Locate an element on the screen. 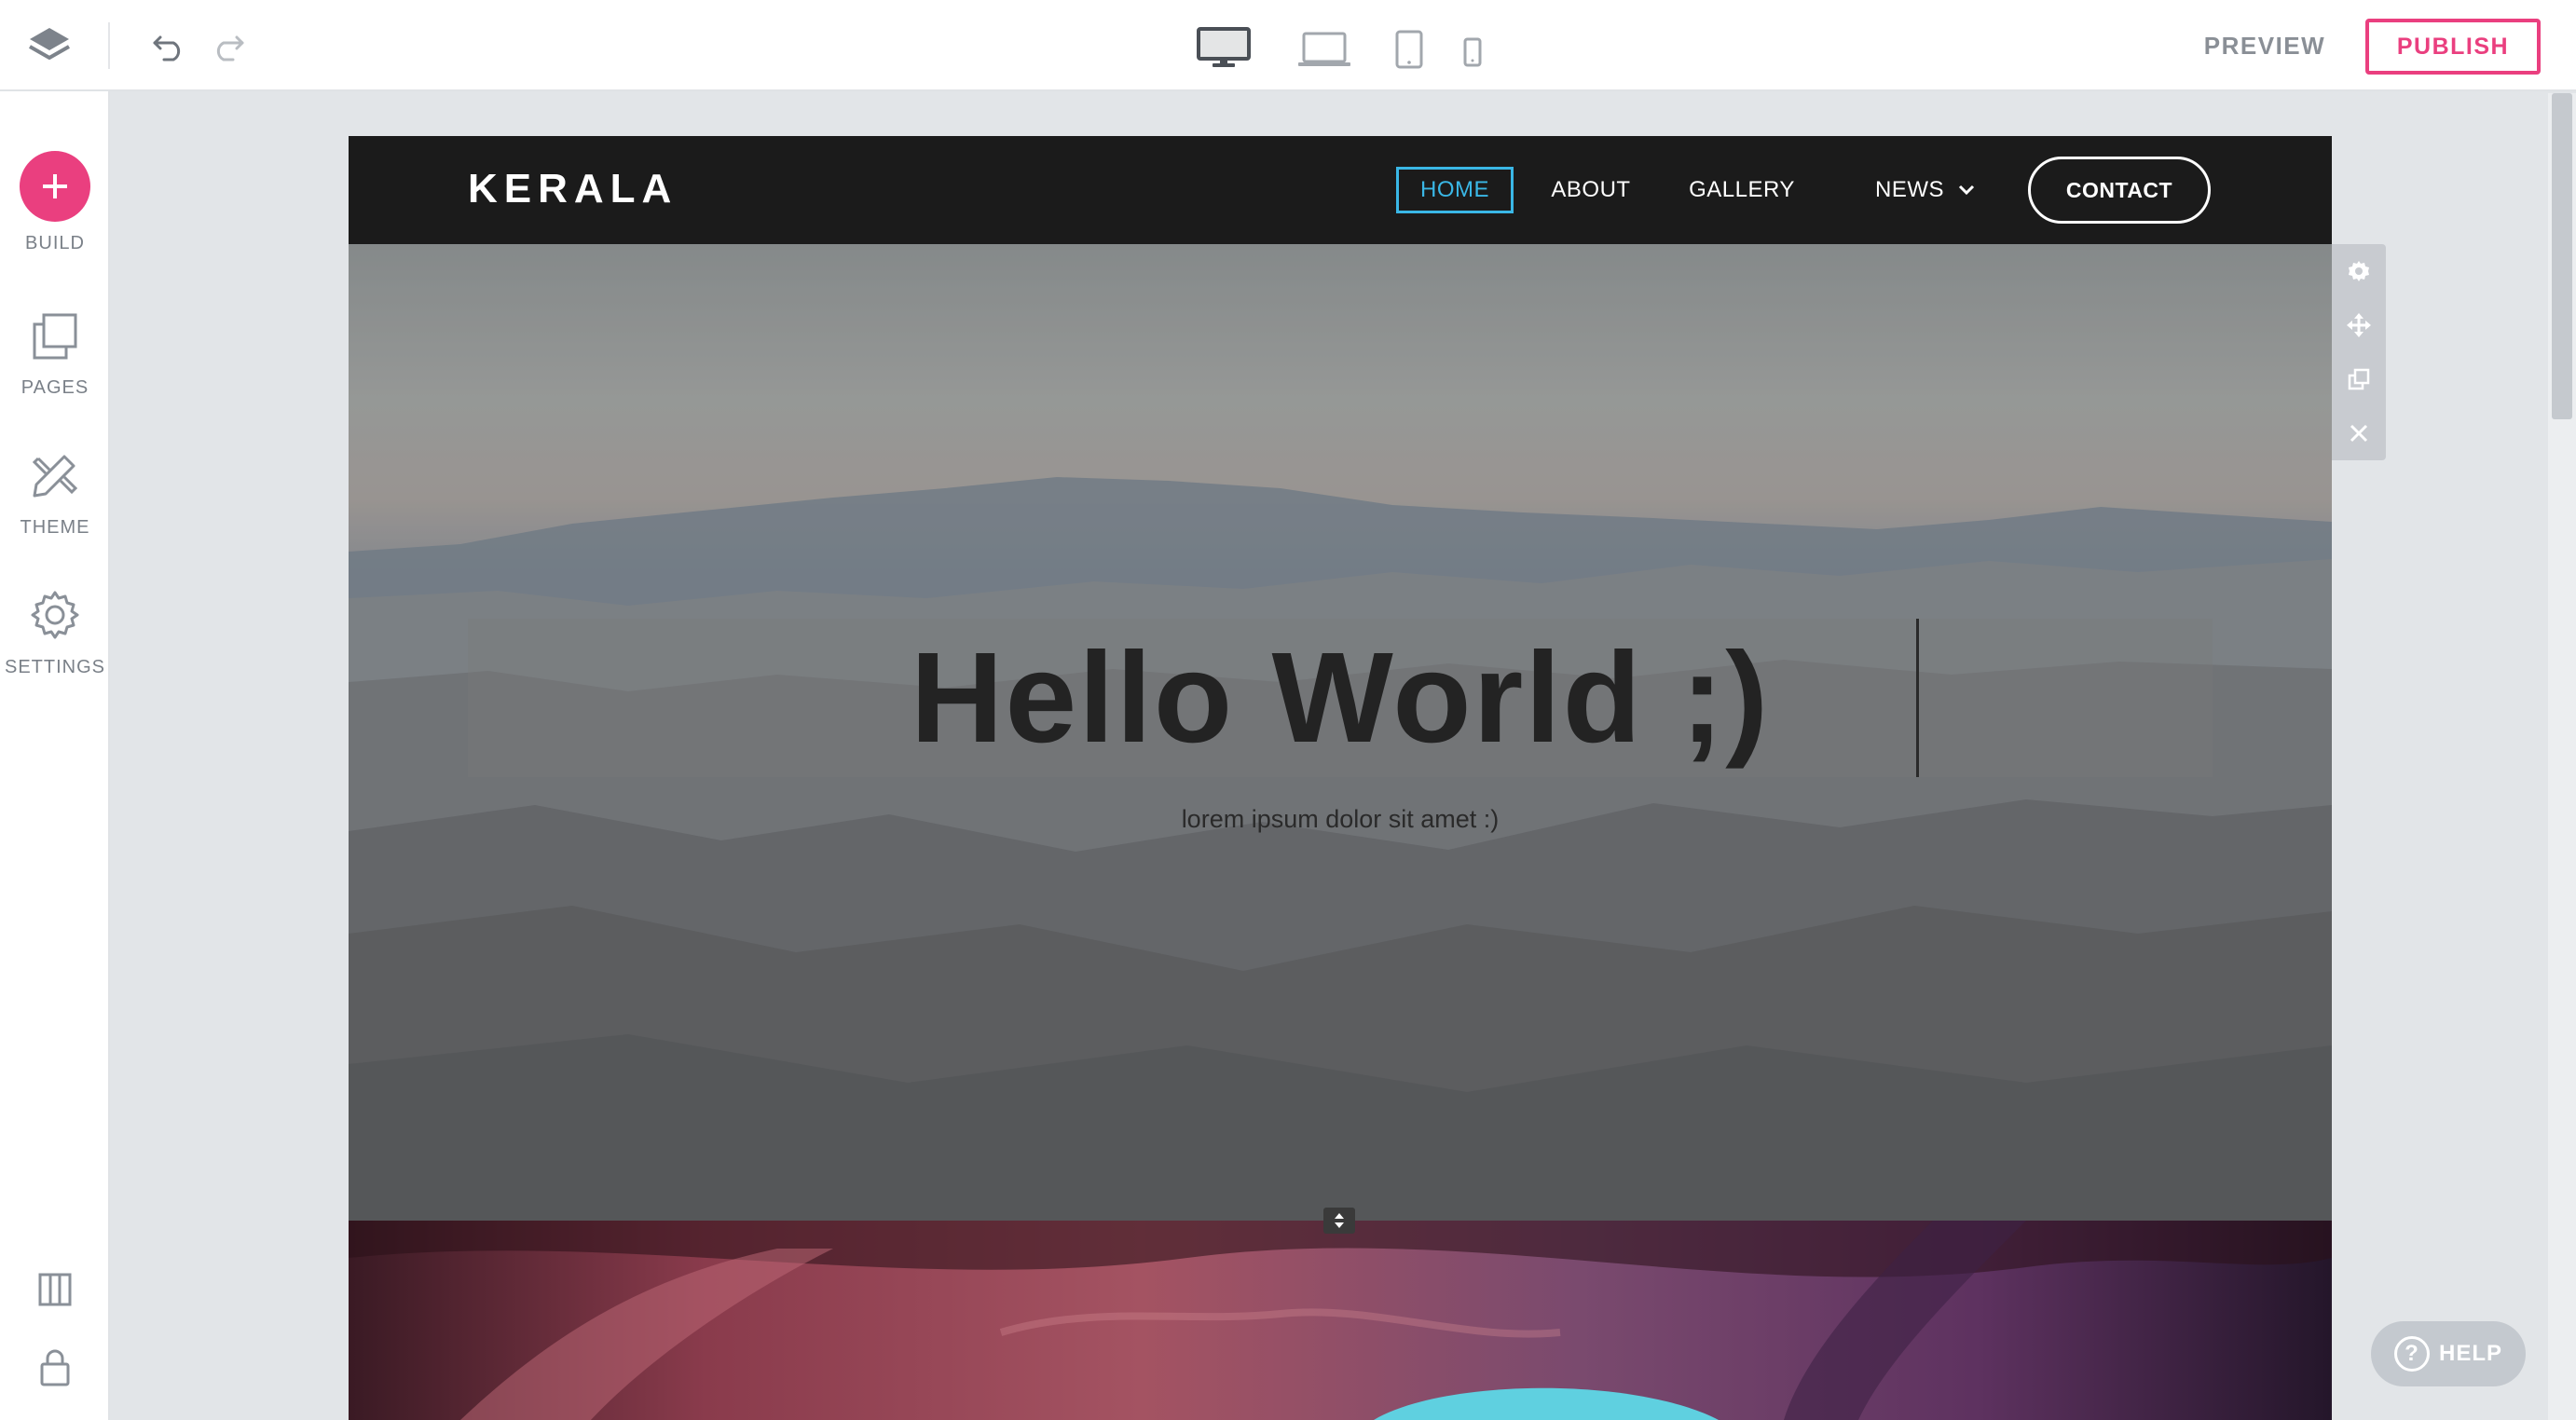  layers-icon is located at coordinates (49, 45).